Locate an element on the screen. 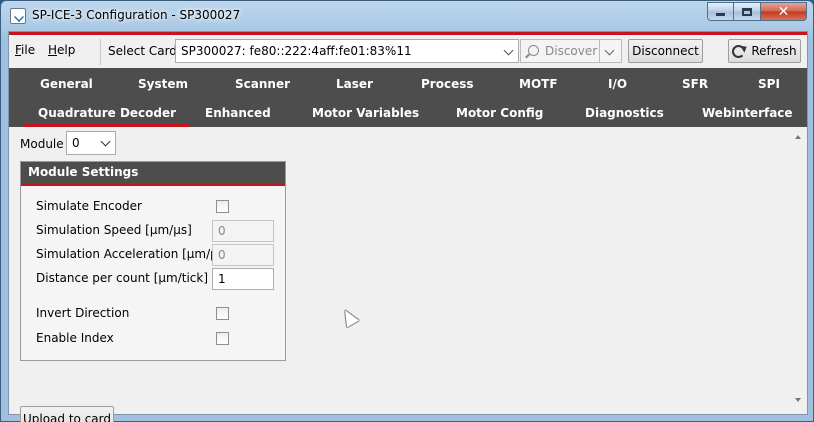 Image resolution: width=814 pixels, height=422 pixels. scroll-down-arrow-icon is located at coordinates (798, 400).